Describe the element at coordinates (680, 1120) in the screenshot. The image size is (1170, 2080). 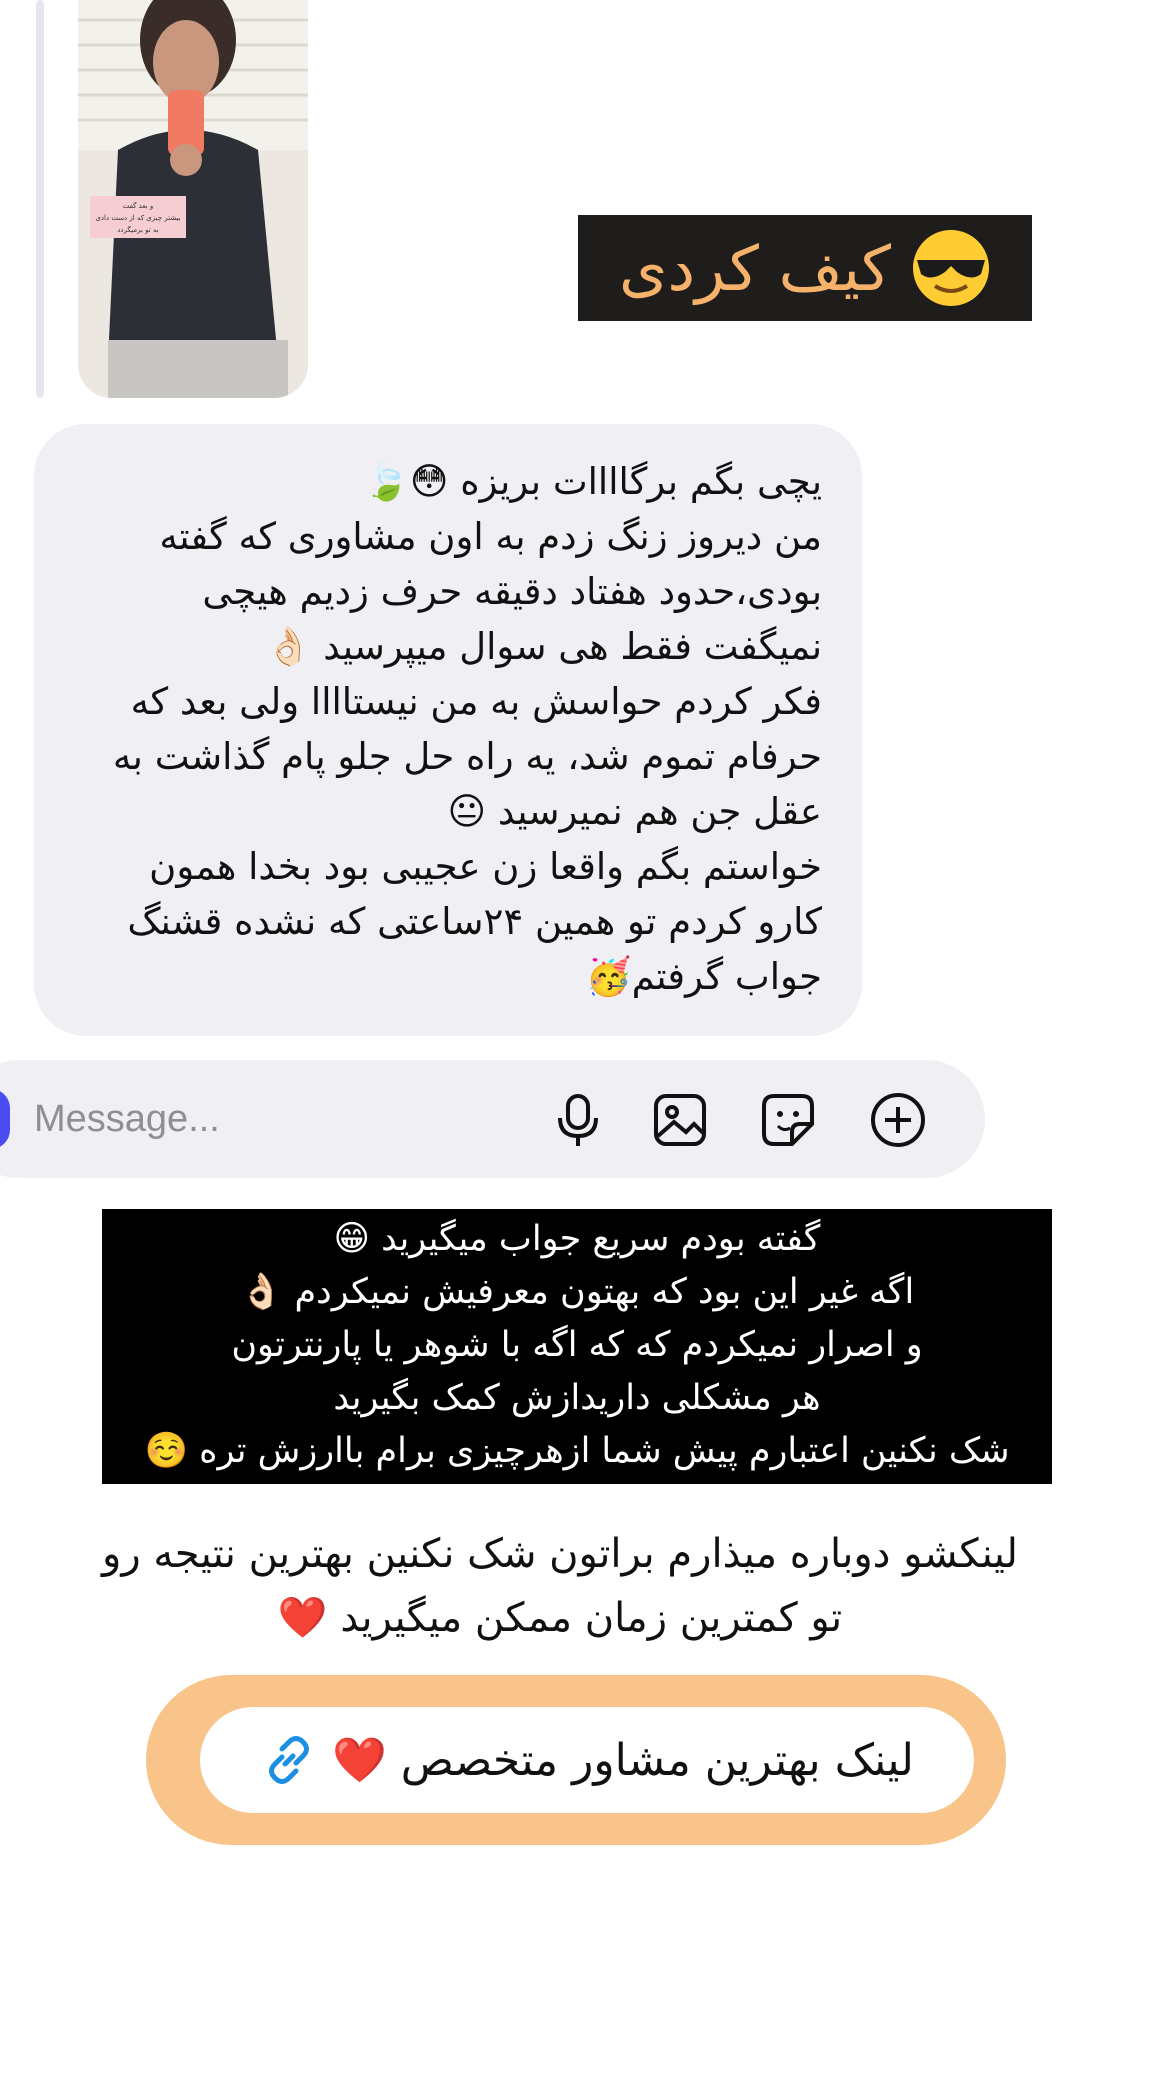
I see `gallery-icon` at that location.